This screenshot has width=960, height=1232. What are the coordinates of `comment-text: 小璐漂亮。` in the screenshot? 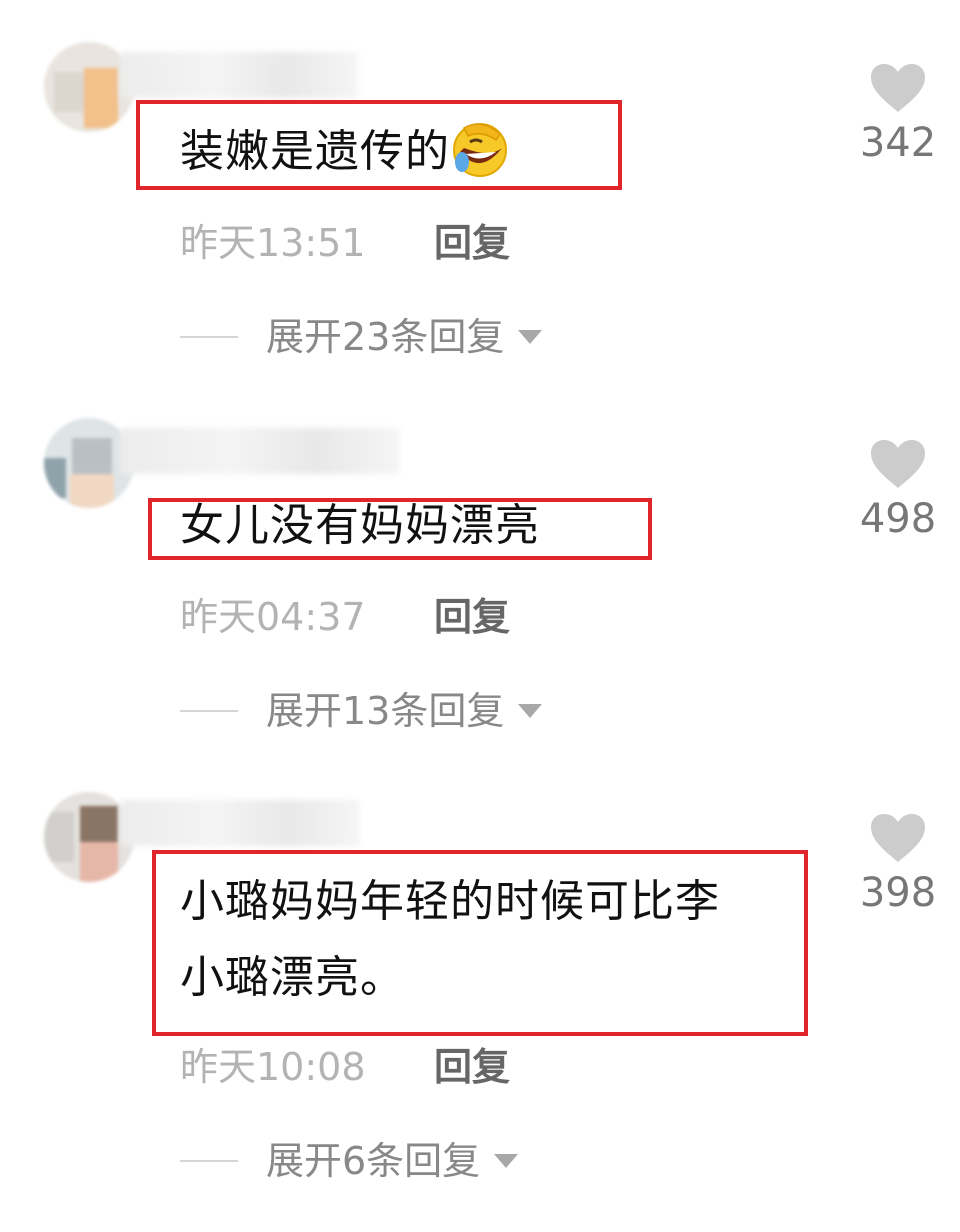 It's located at (292, 978).